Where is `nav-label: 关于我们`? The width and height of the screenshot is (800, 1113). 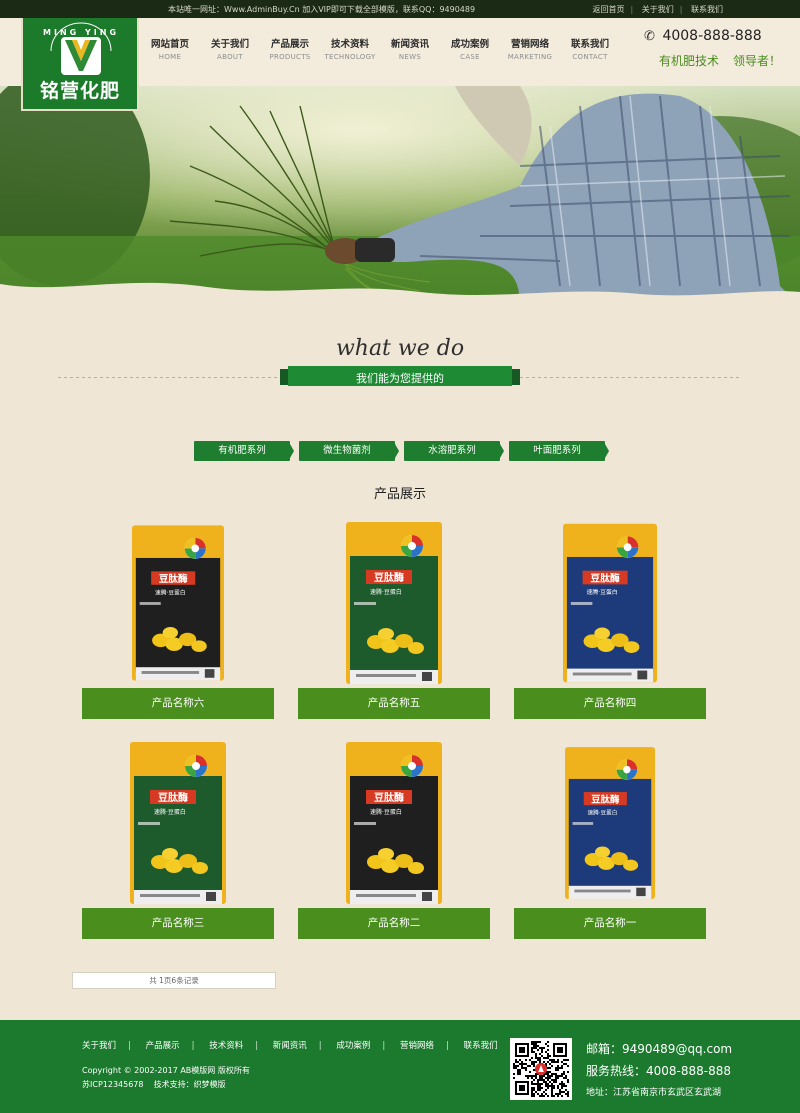 nav-label: 关于我们 is located at coordinates (229, 44).